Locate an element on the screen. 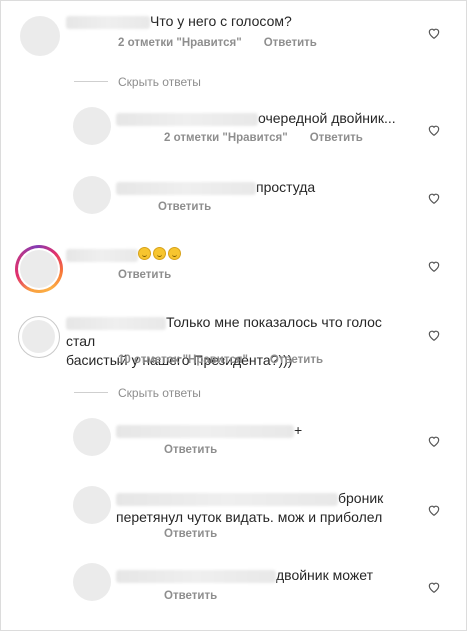  comment-text is located at coordinates (124, 254).